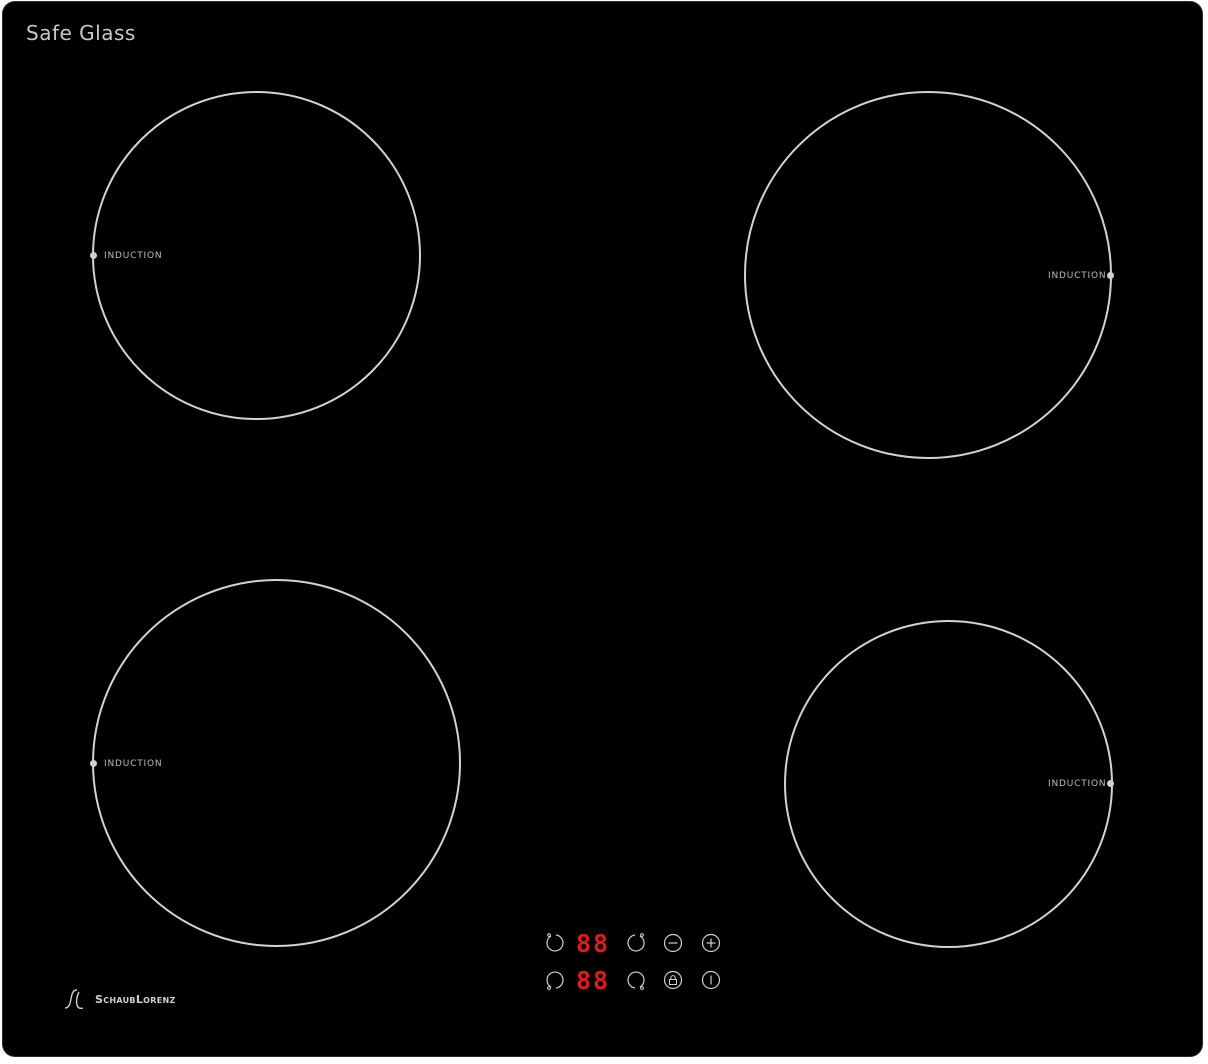  What do you see at coordinates (81, 33) in the screenshot?
I see `safe-glass-label: Safe Glass` at bounding box center [81, 33].